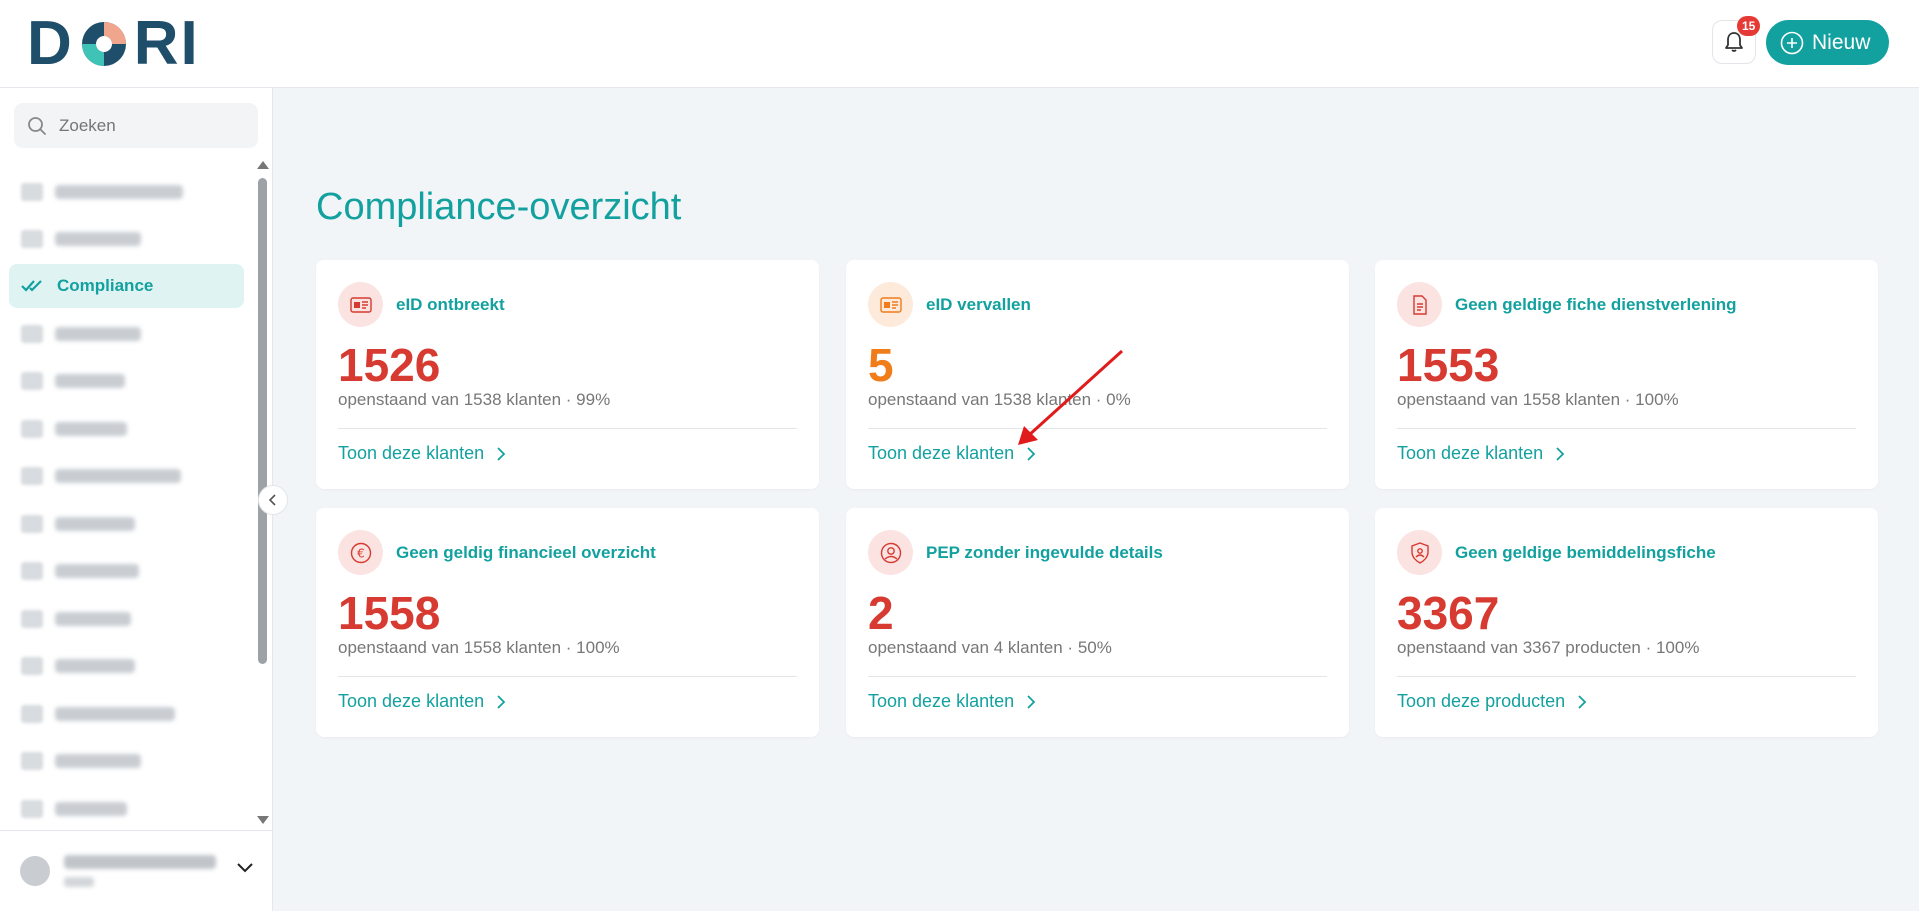 The image size is (1919, 911). Describe the element at coordinates (263, 820) in the screenshot. I see `scroll-down-arrow` at that location.